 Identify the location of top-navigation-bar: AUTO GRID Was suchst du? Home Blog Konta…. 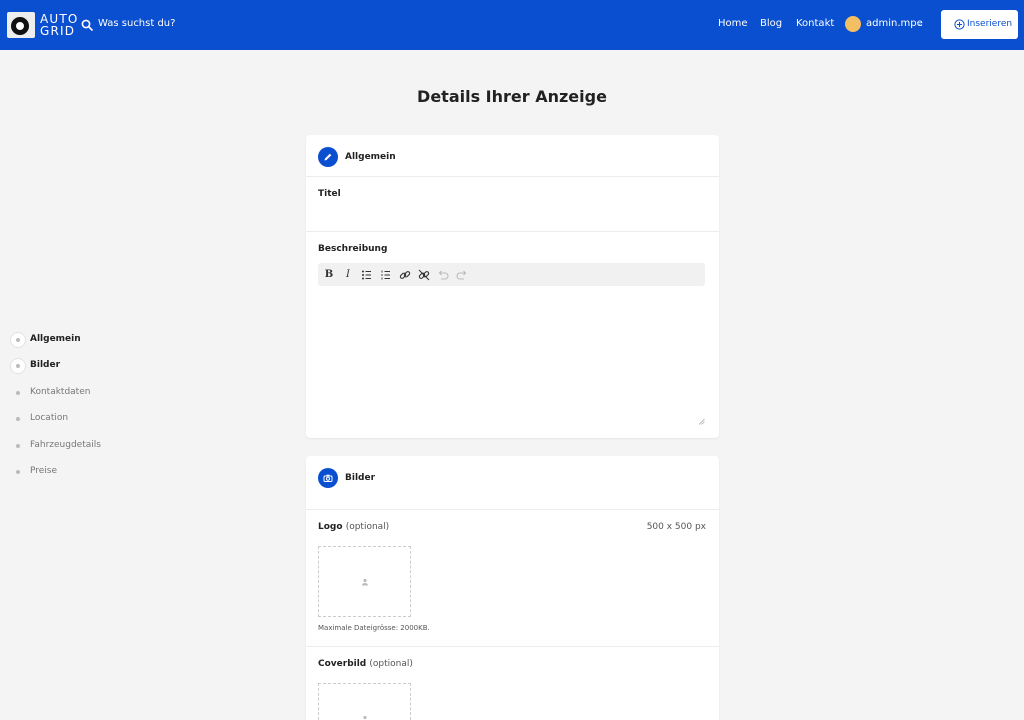
(512, 25).